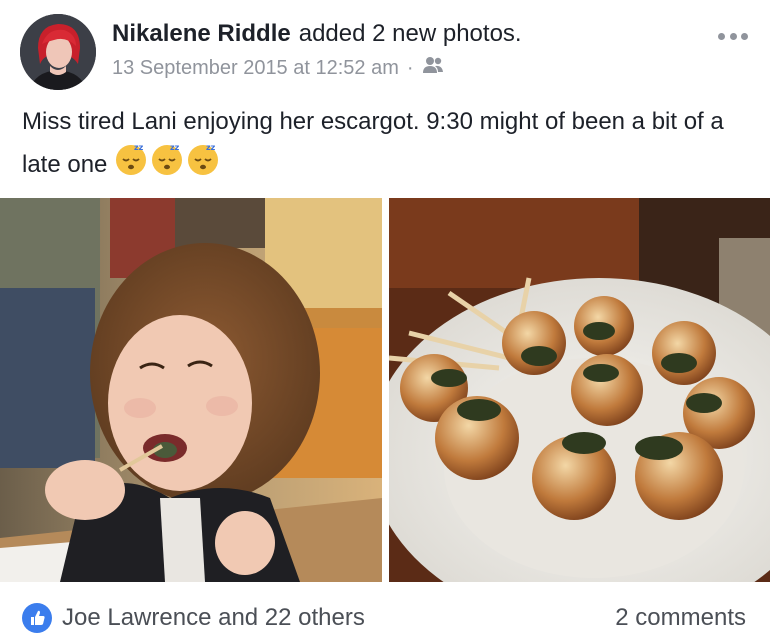 This screenshot has width=770, height=638. I want to click on likes-summary: Joe Lawrence and 22 others, so click(213, 618).